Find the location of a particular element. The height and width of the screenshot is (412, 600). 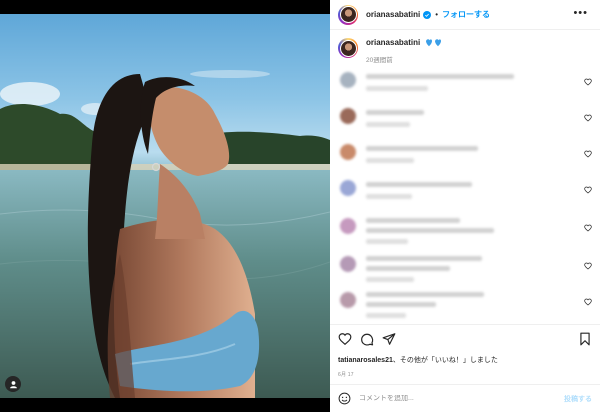

likes-summary: tatianarosales21、その他が「いいね！」しました is located at coordinates (418, 360).